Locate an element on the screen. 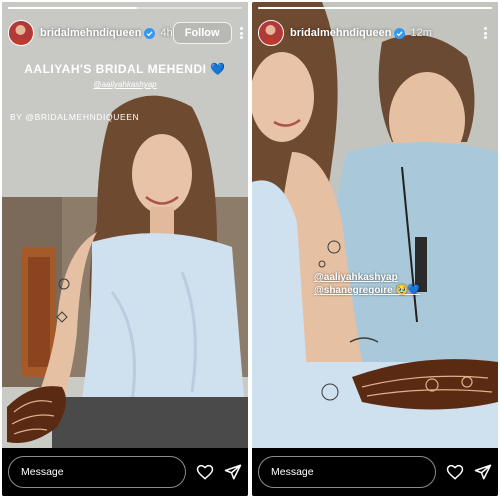  mention-tag-bride: @aaliyahkashyap is located at coordinates (356, 277).